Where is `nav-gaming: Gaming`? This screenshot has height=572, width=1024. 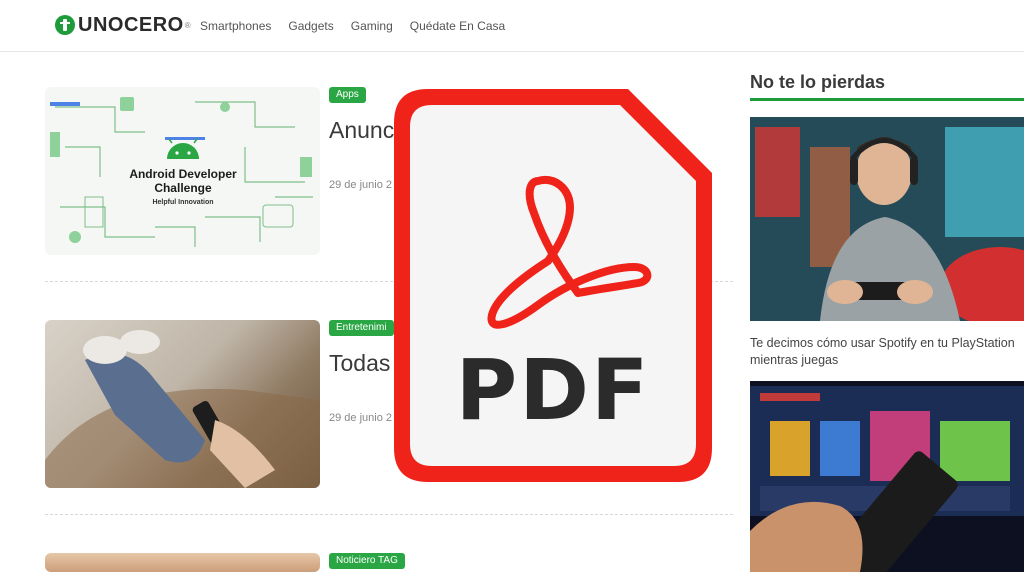
nav-gaming: Gaming is located at coordinates (372, 26).